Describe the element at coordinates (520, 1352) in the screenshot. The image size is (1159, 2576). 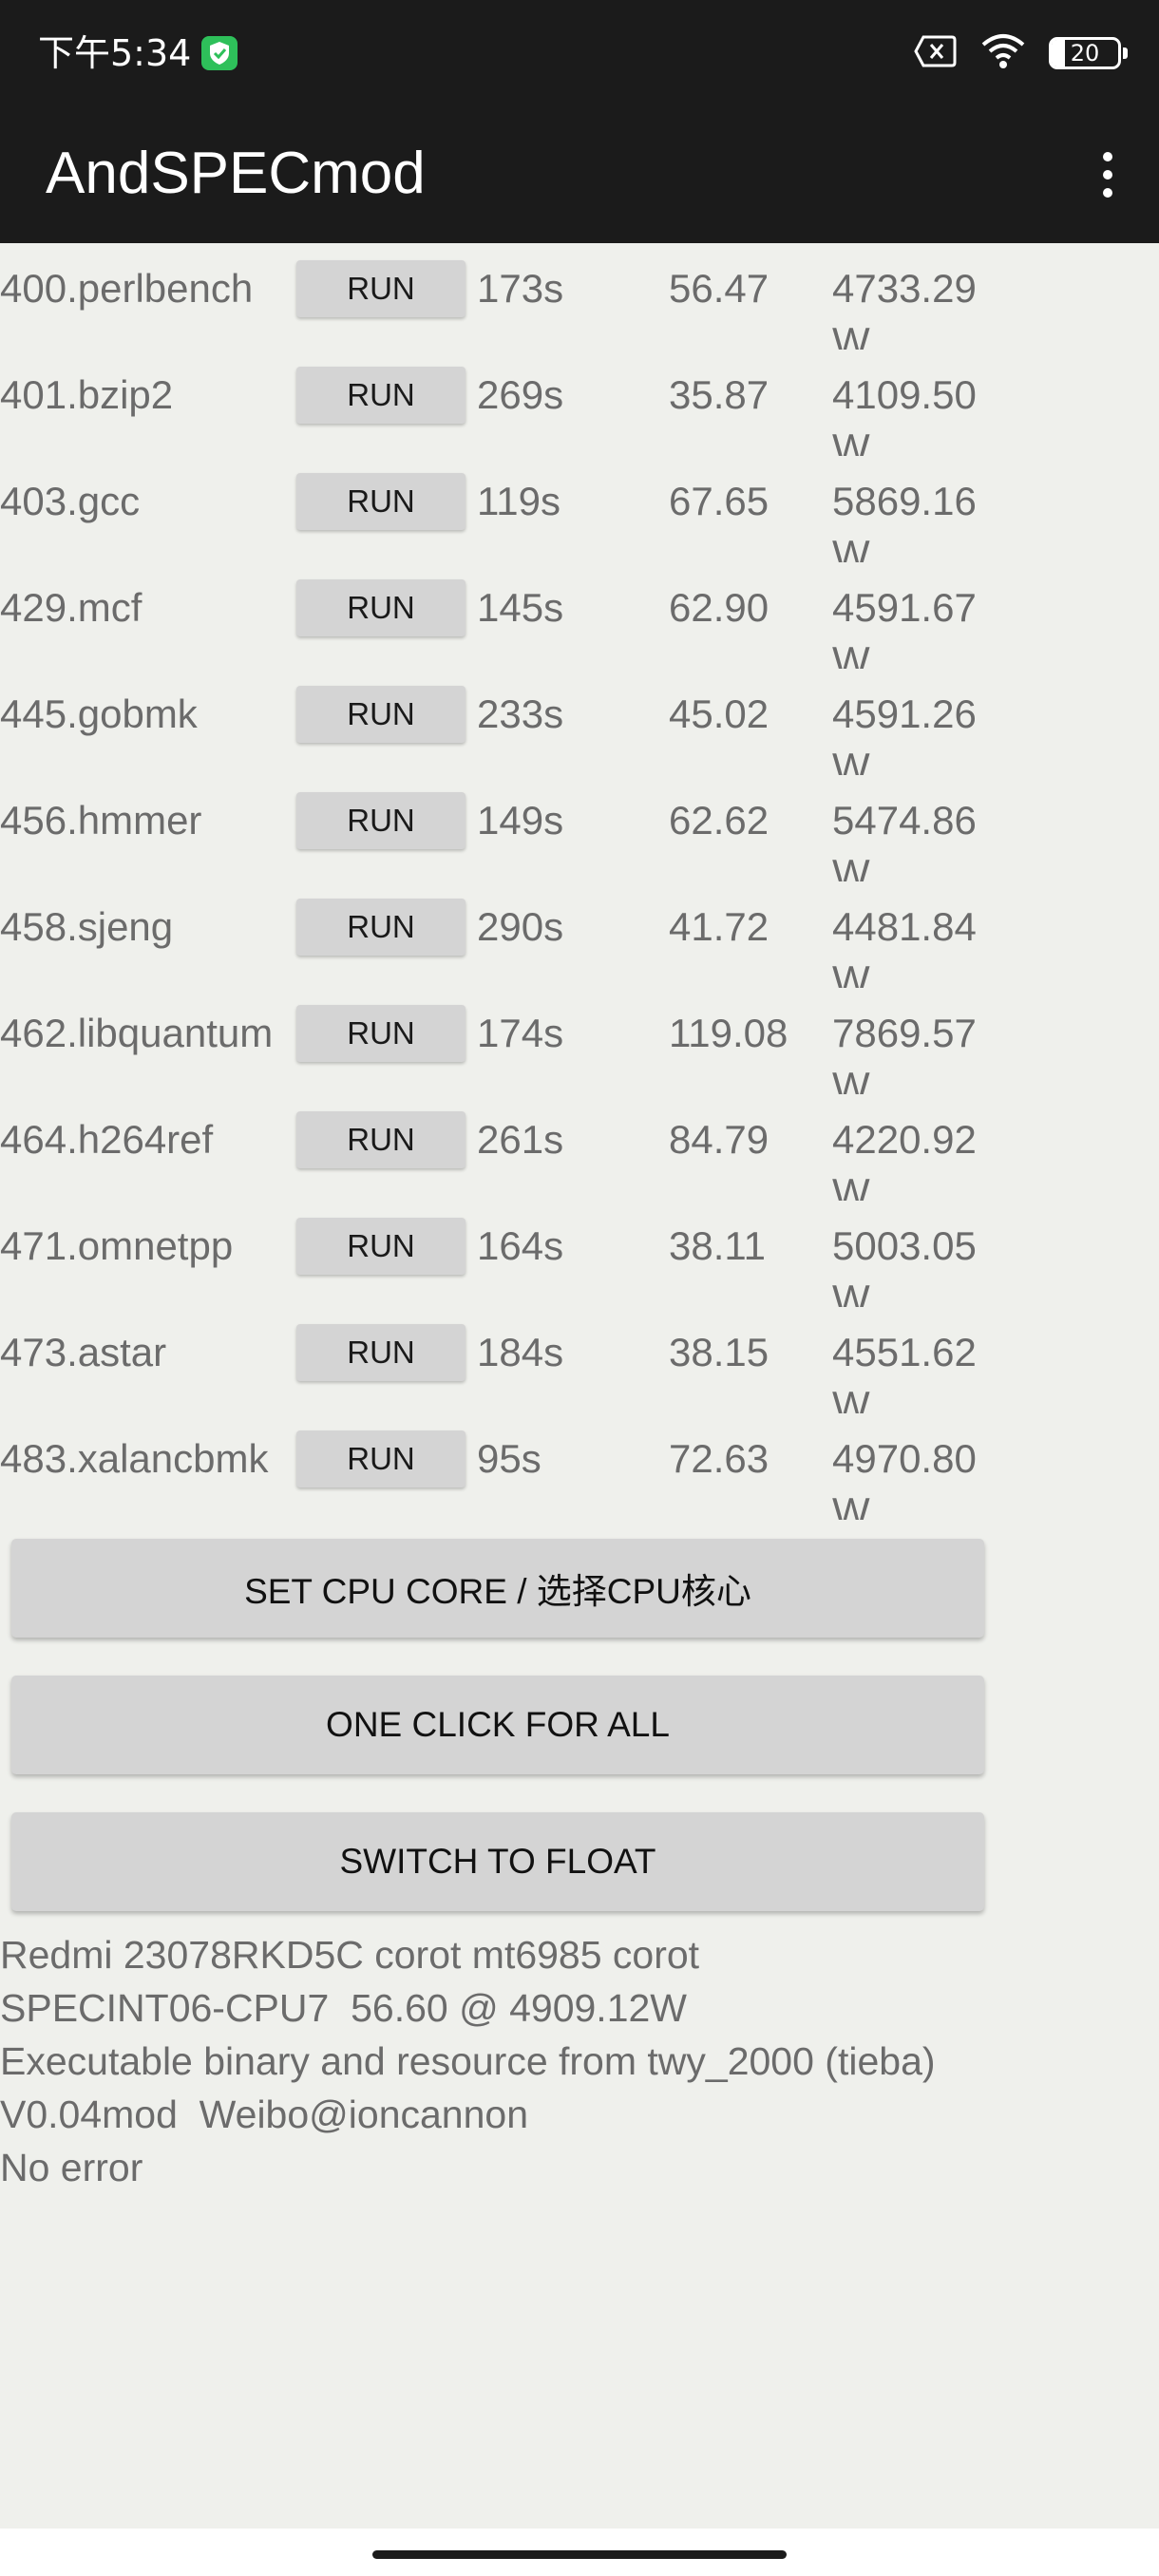
I see `benchmark-time: 184s` at that location.